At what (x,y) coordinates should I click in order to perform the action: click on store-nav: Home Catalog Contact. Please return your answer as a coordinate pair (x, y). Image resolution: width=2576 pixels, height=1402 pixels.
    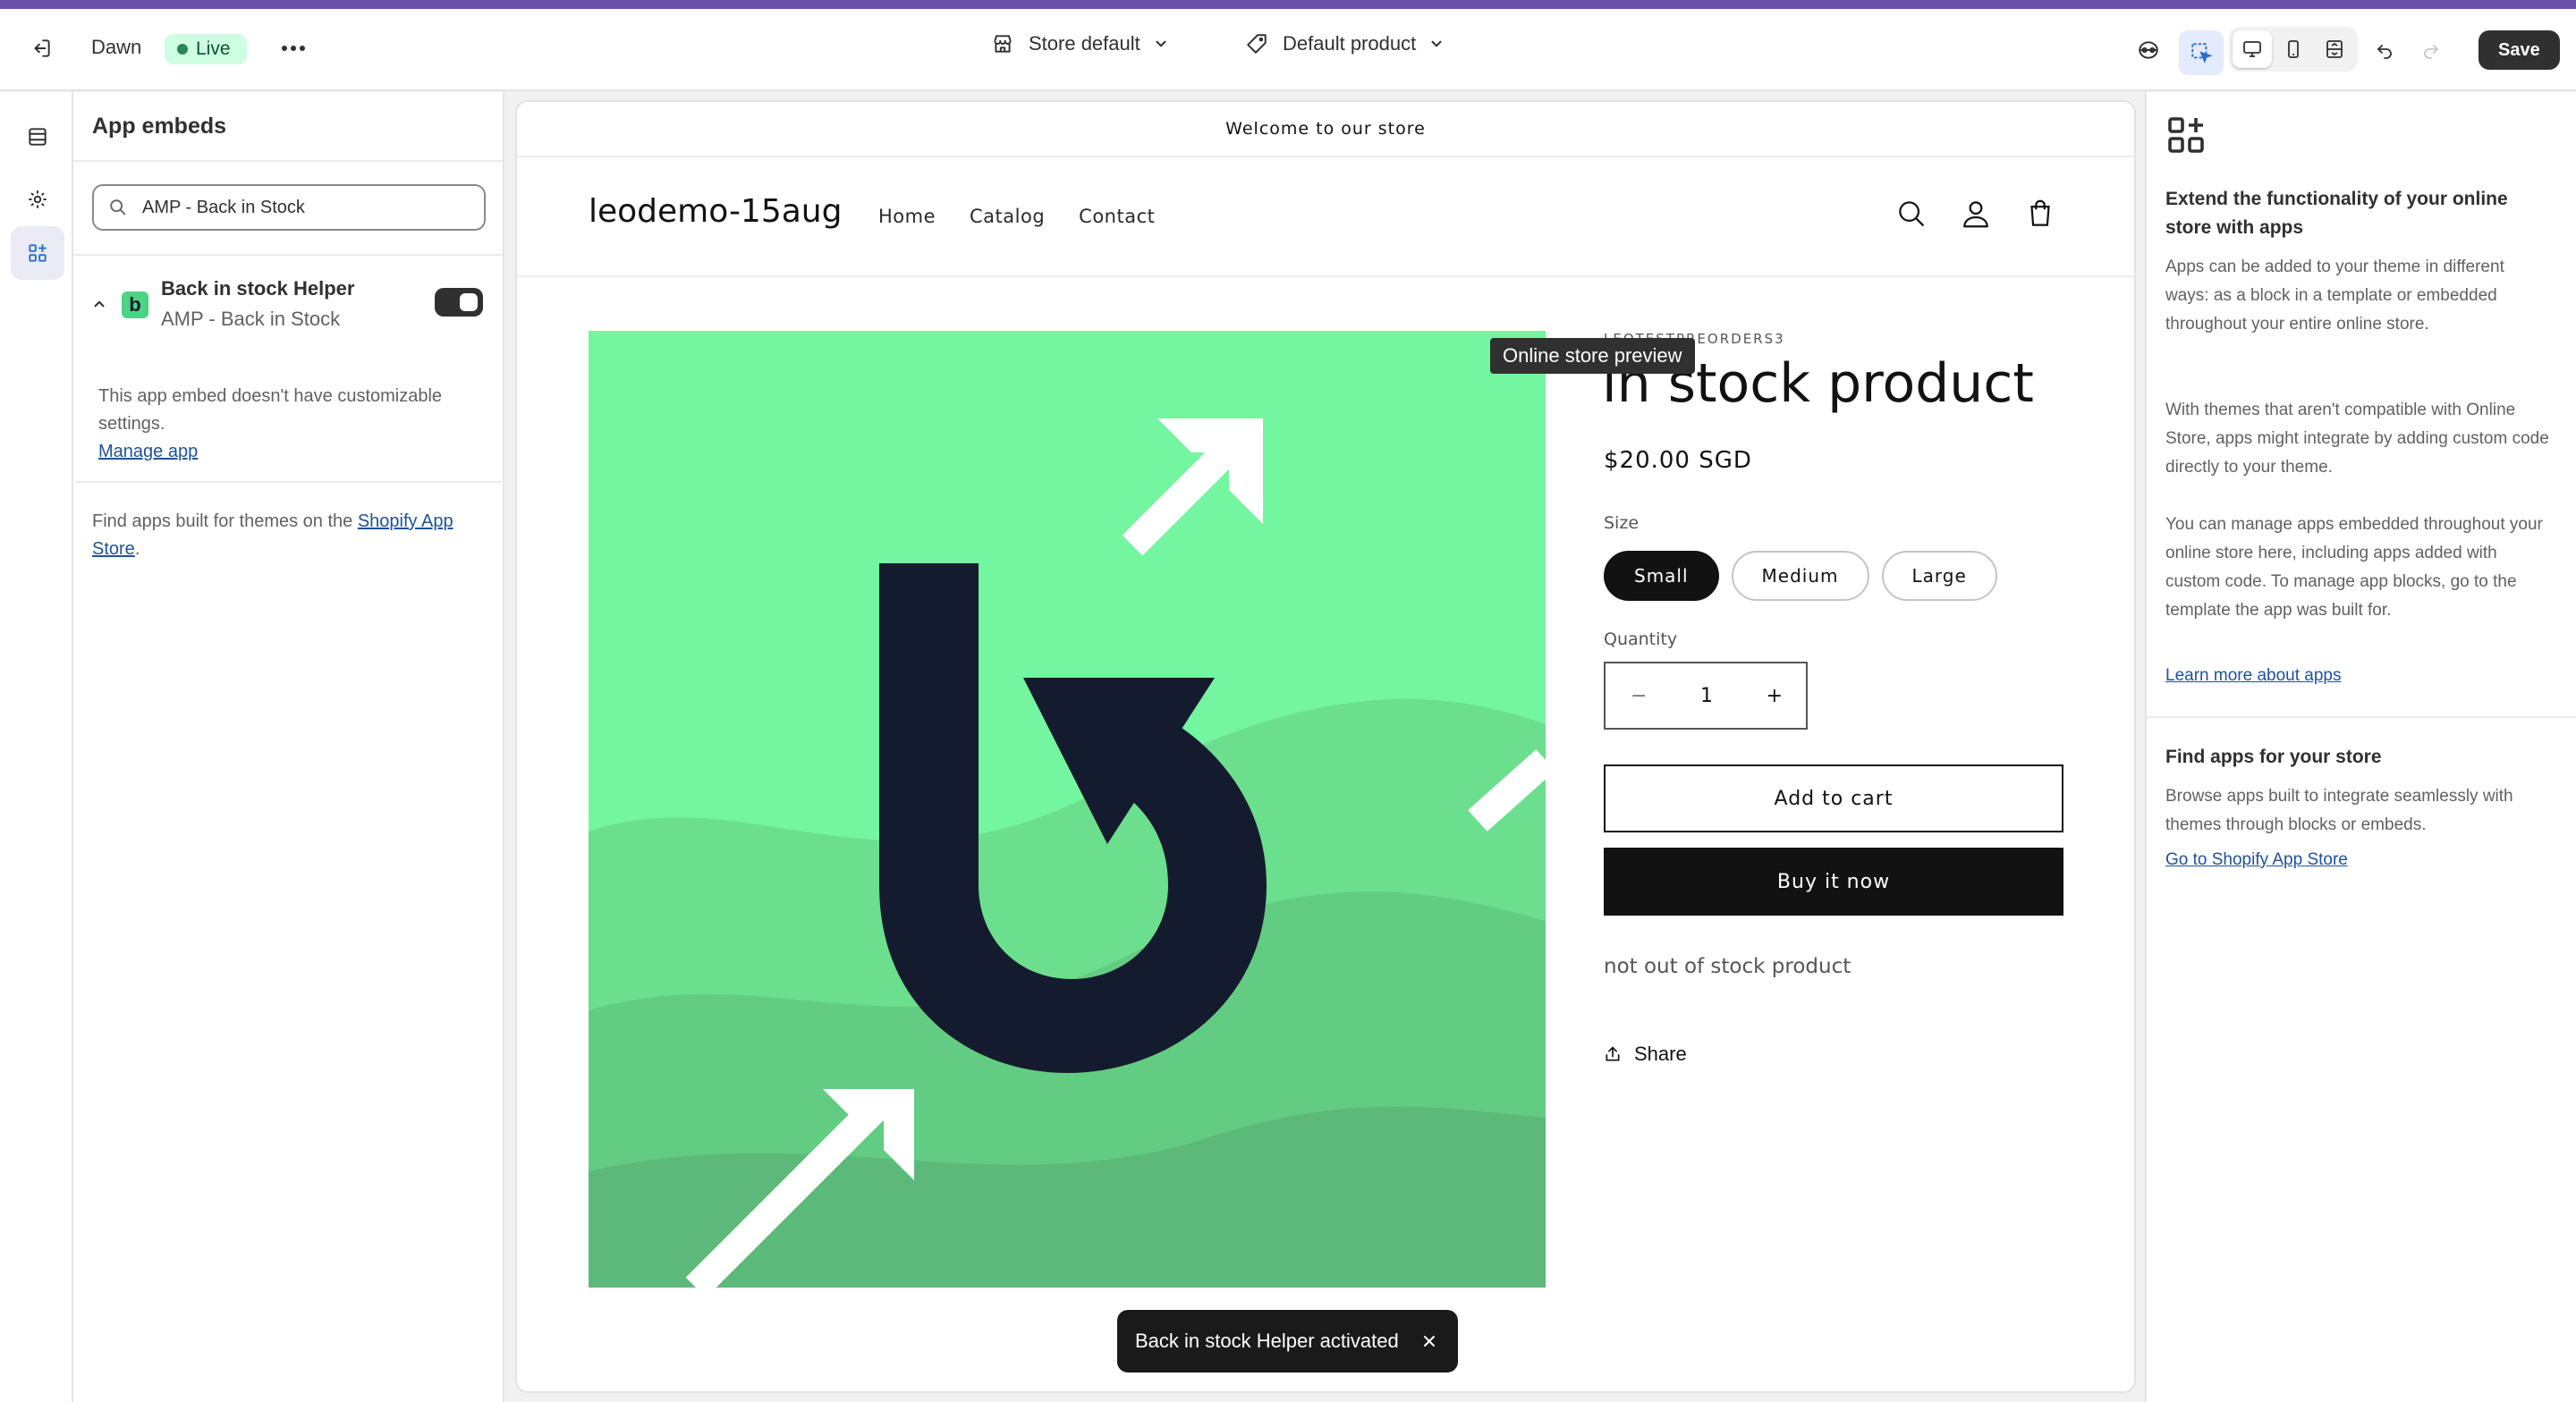
    Looking at the image, I should click on (1016, 216).